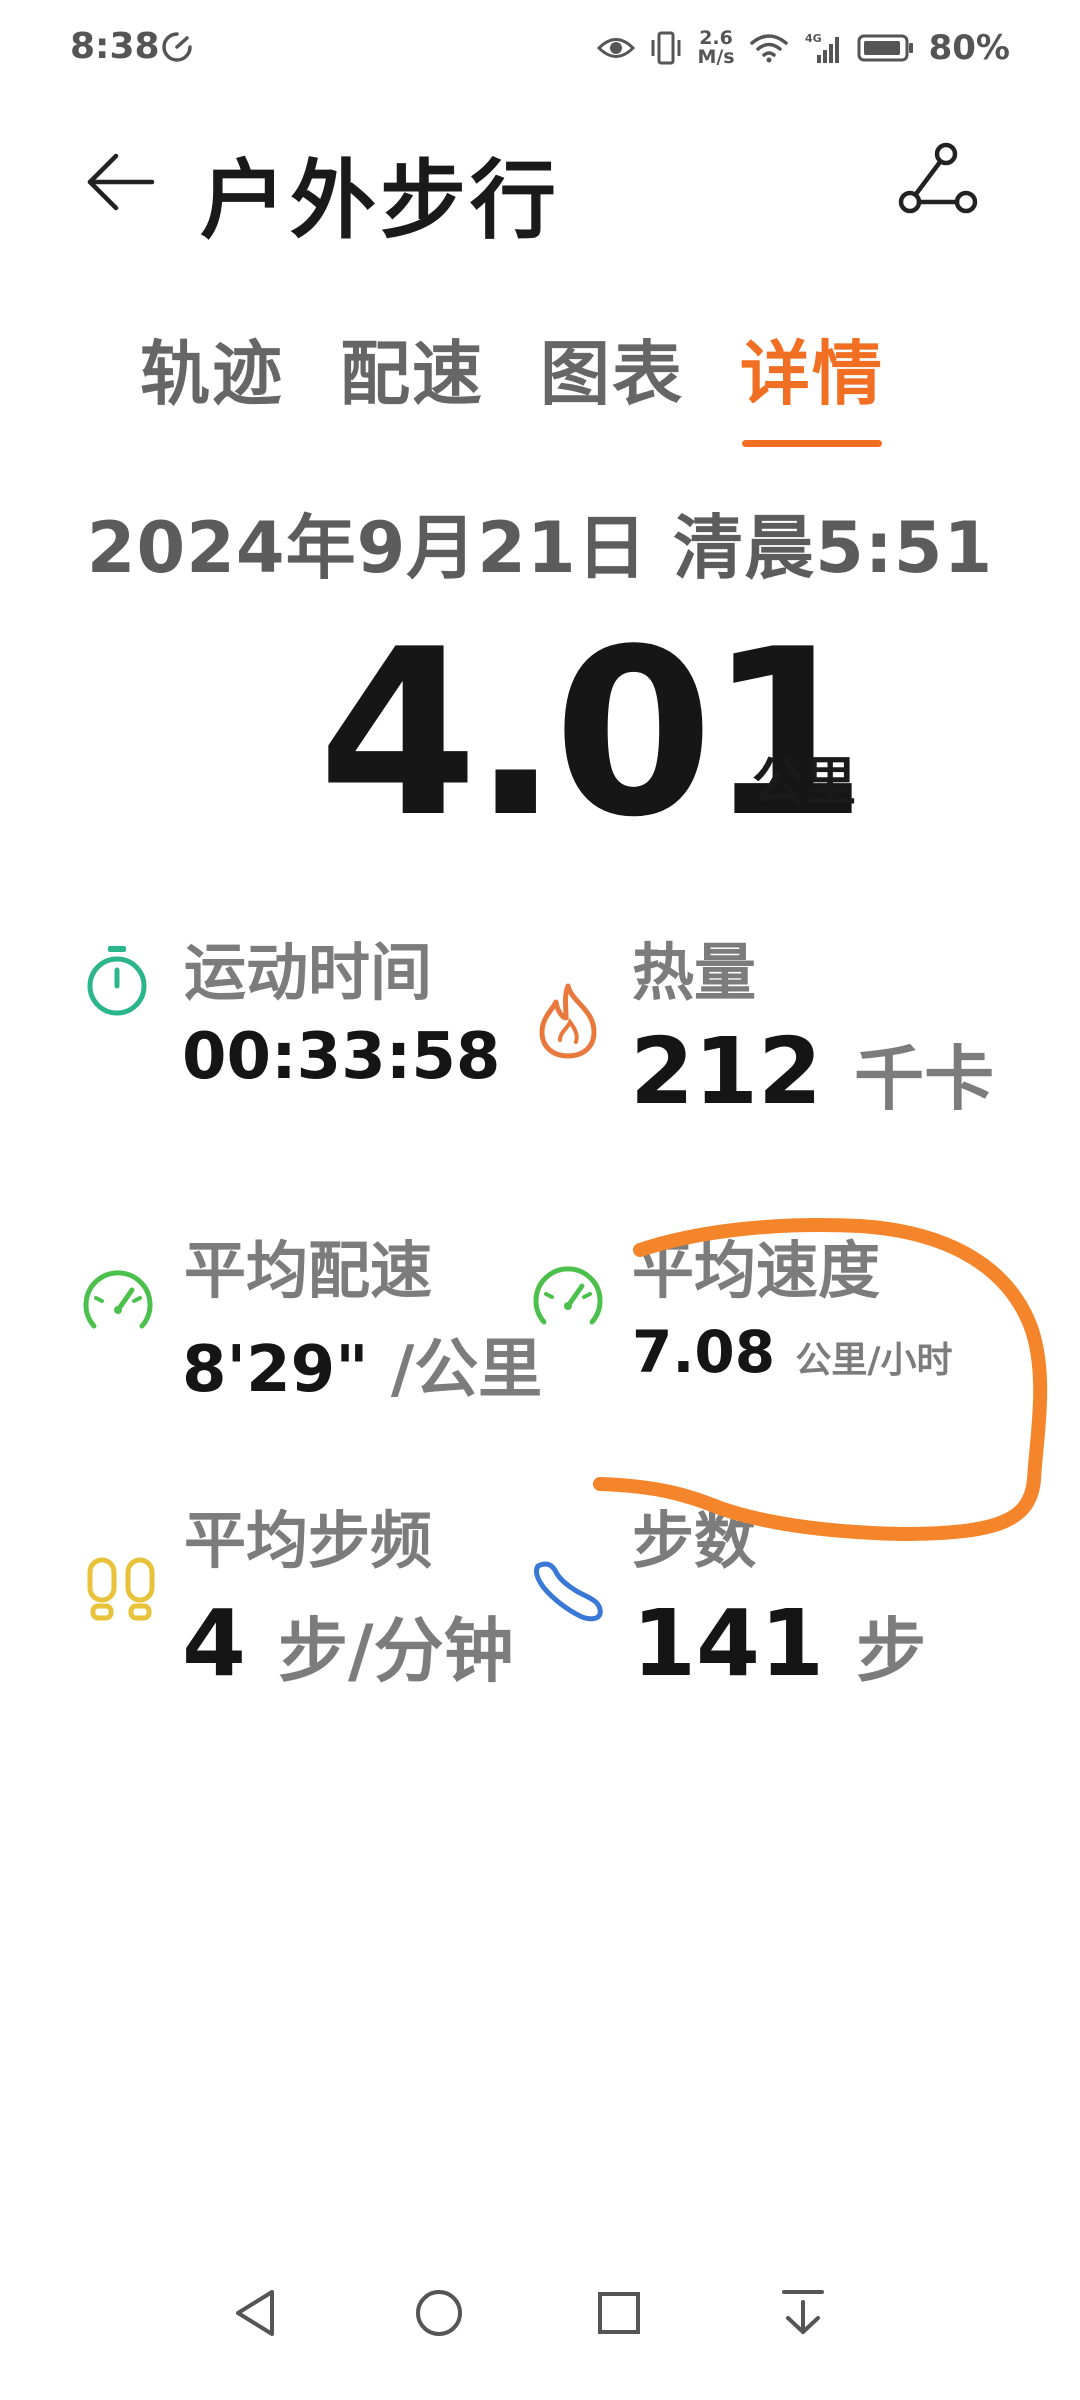 This screenshot has width=1080, height=2400. Describe the element at coordinates (728, 1643) in the screenshot. I see `stat-steps-value: 141` at that location.